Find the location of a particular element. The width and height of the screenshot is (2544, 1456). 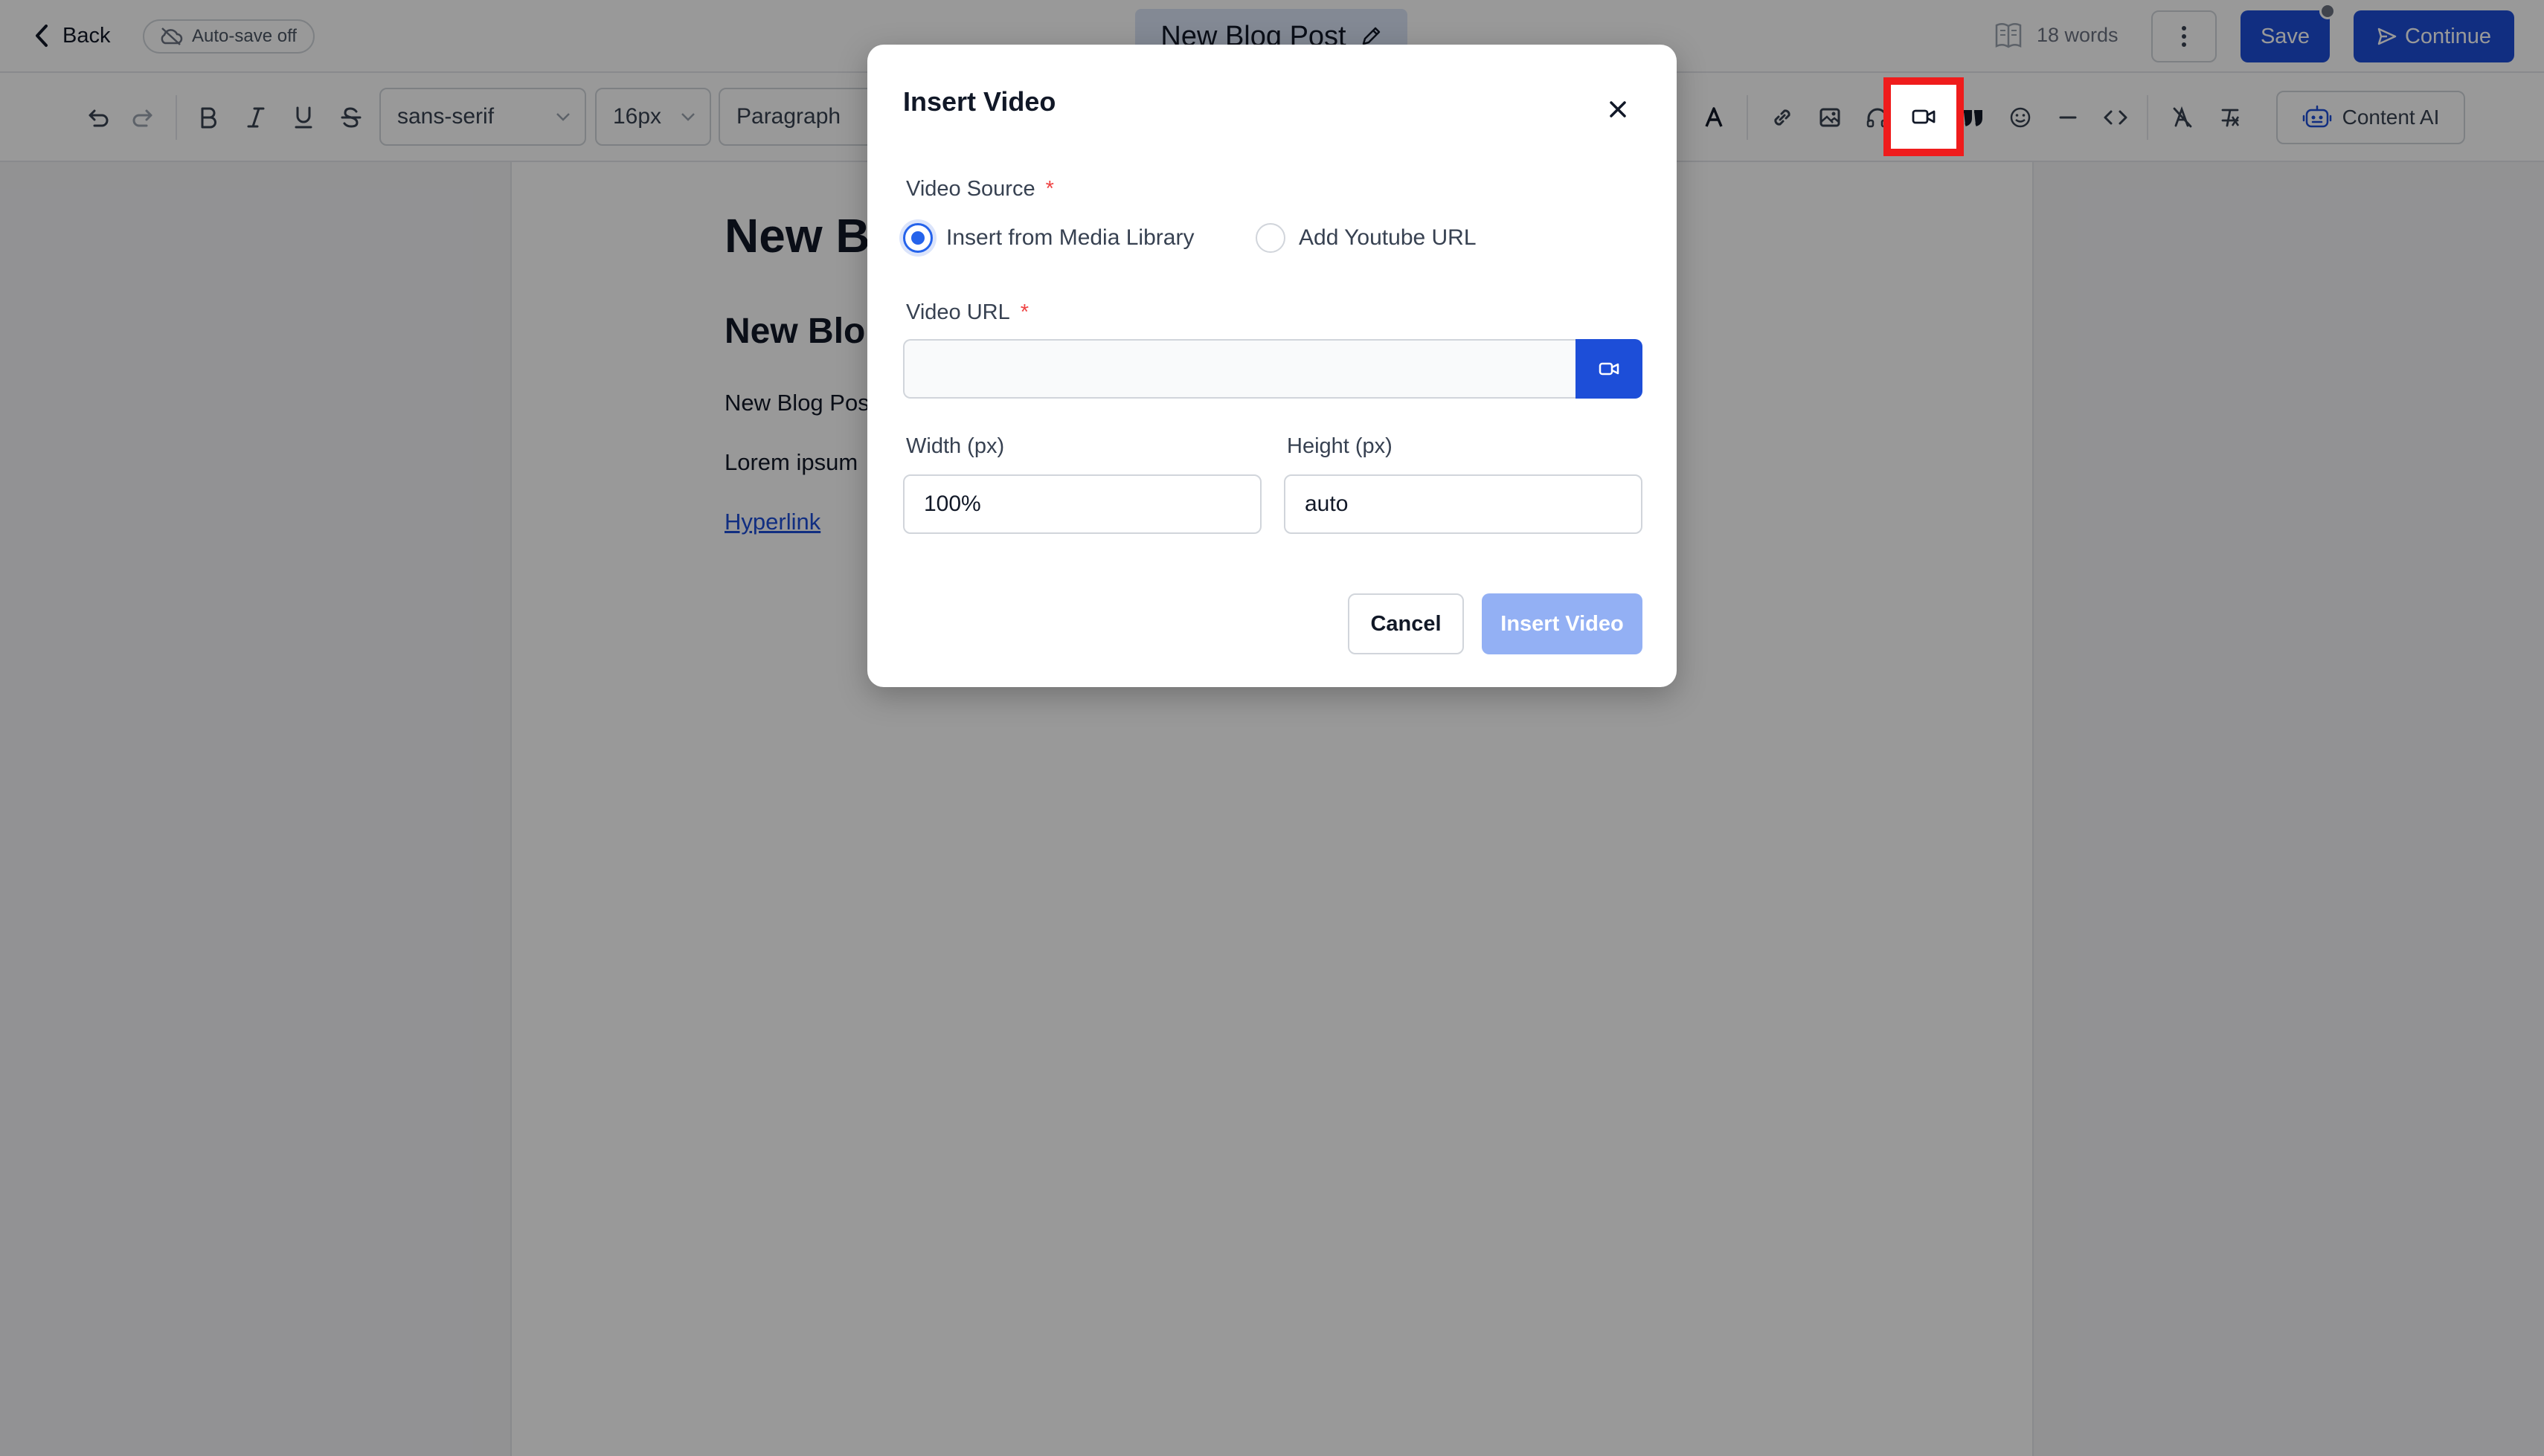

close-icon is located at coordinates (1617, 109).